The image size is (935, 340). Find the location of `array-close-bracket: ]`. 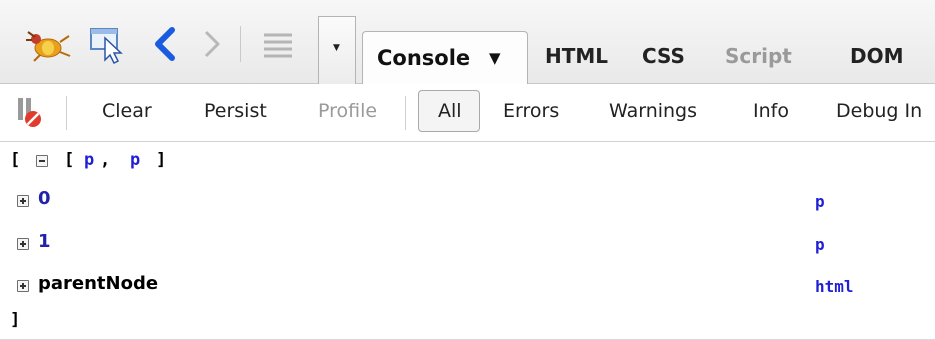

array-close-bracket: ] is located at coordinates (161, 160).